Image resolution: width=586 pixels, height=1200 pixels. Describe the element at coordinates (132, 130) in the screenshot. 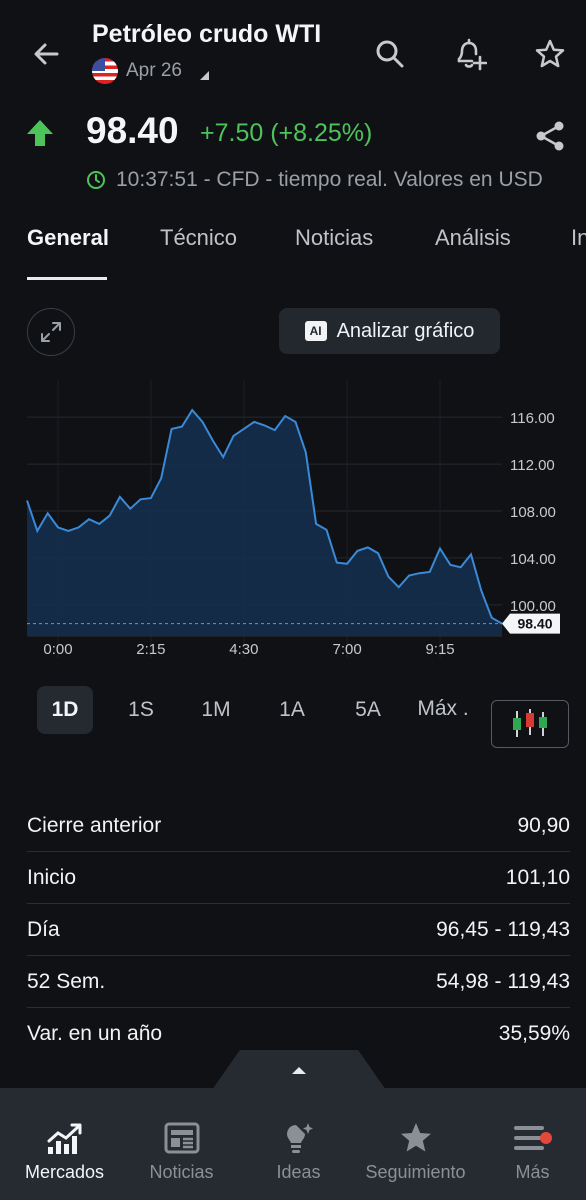

I see `last-price: 98.40` at that location.